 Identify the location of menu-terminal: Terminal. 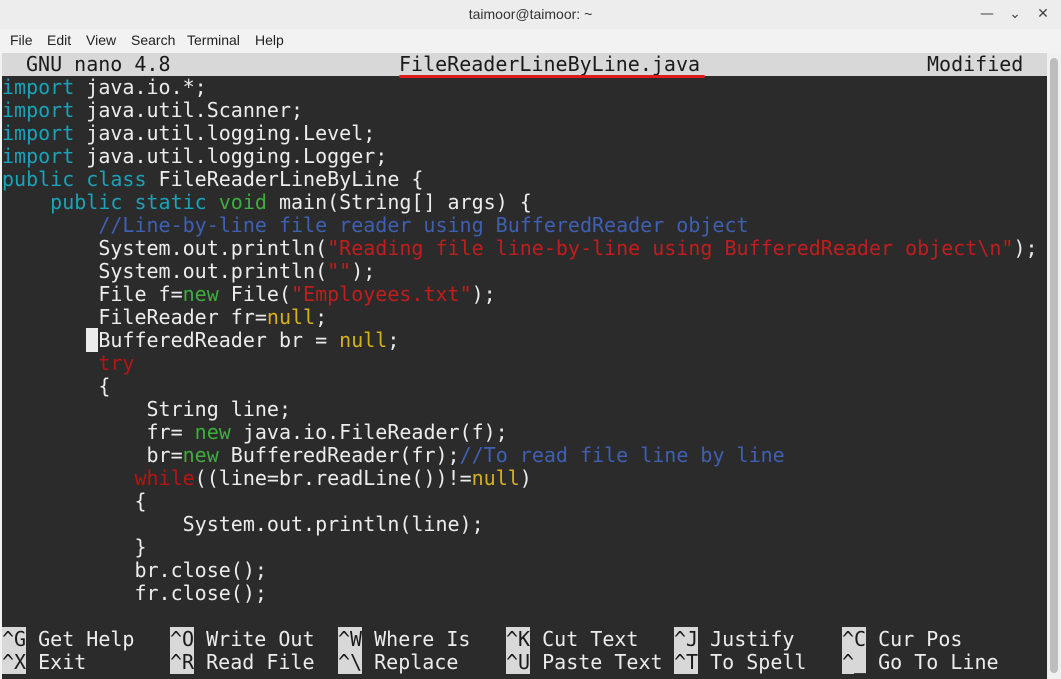
(213, 40).